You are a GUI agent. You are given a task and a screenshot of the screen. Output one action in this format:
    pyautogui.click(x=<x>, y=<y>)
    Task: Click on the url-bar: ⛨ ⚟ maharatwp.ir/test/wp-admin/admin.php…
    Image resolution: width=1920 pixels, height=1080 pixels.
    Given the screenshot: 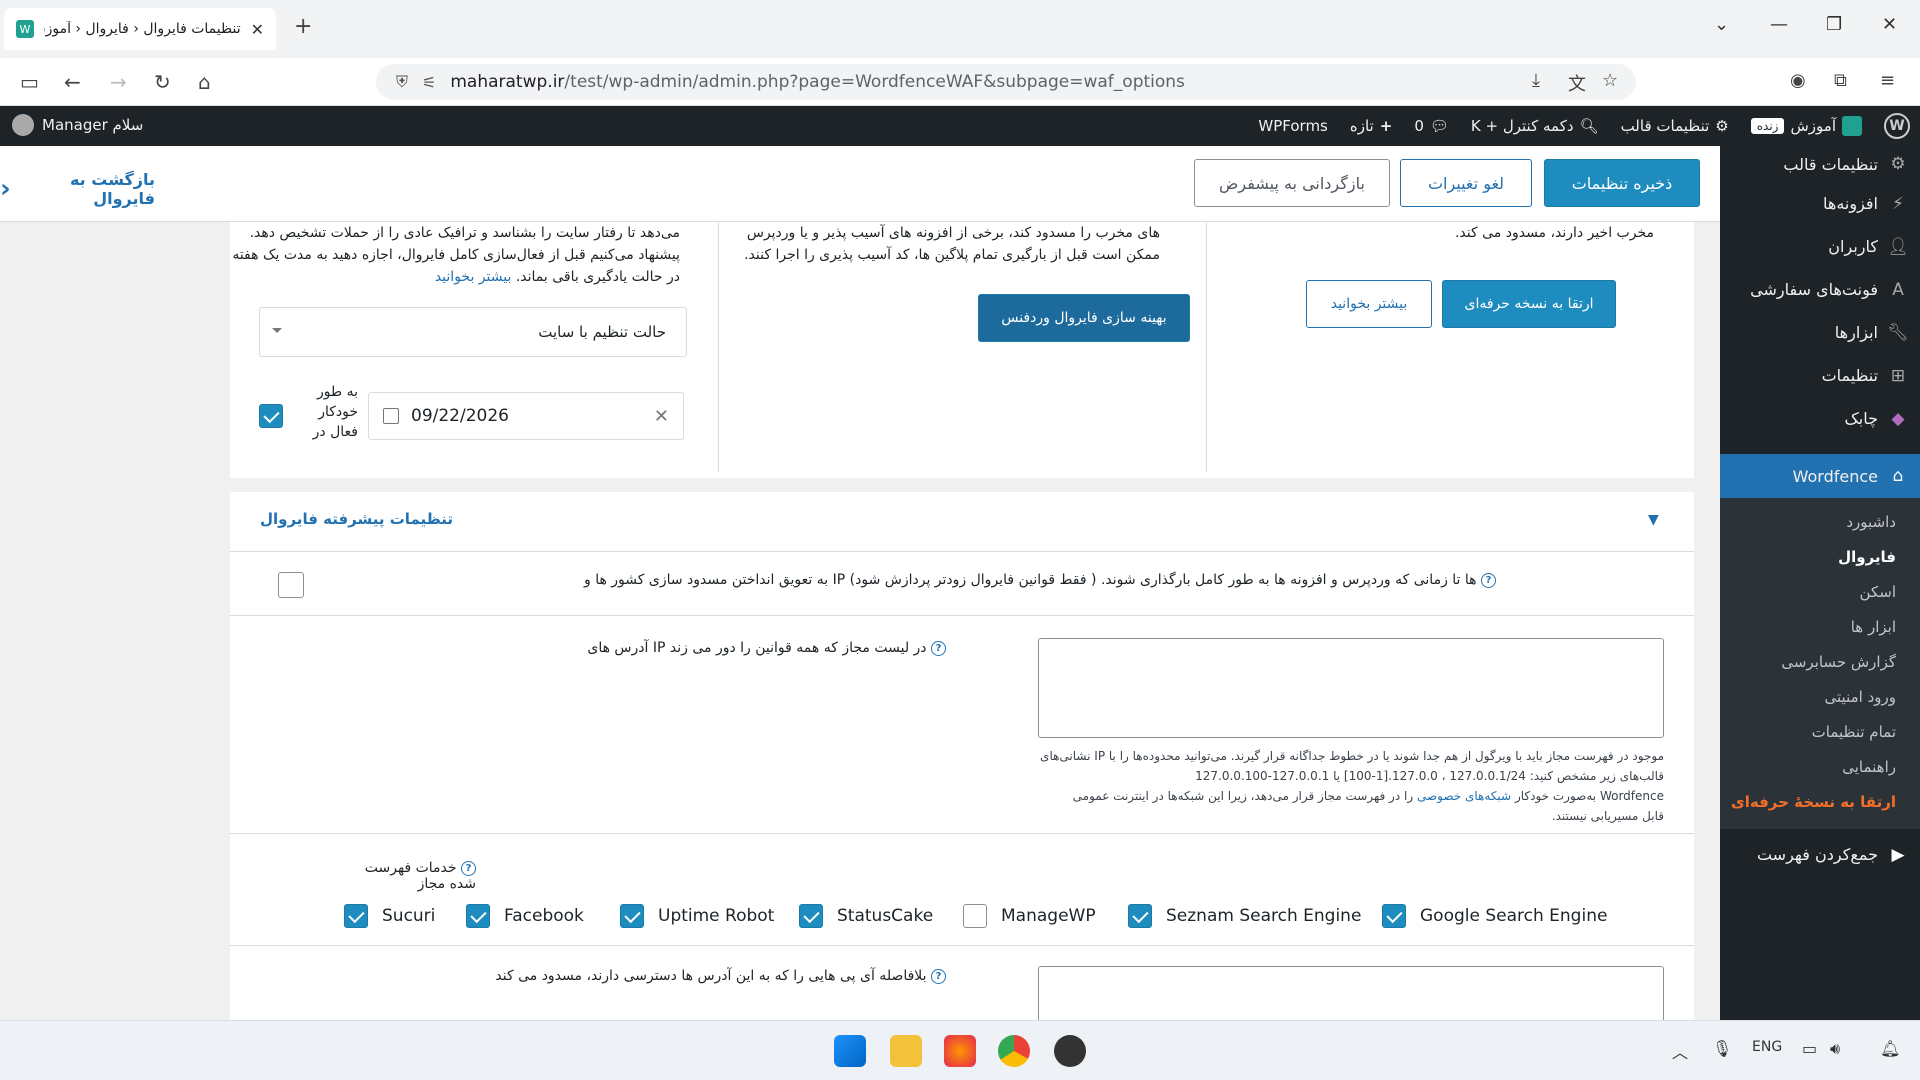 What is the action you would take?
    pyautogui.click(x=1006, y=82)
    